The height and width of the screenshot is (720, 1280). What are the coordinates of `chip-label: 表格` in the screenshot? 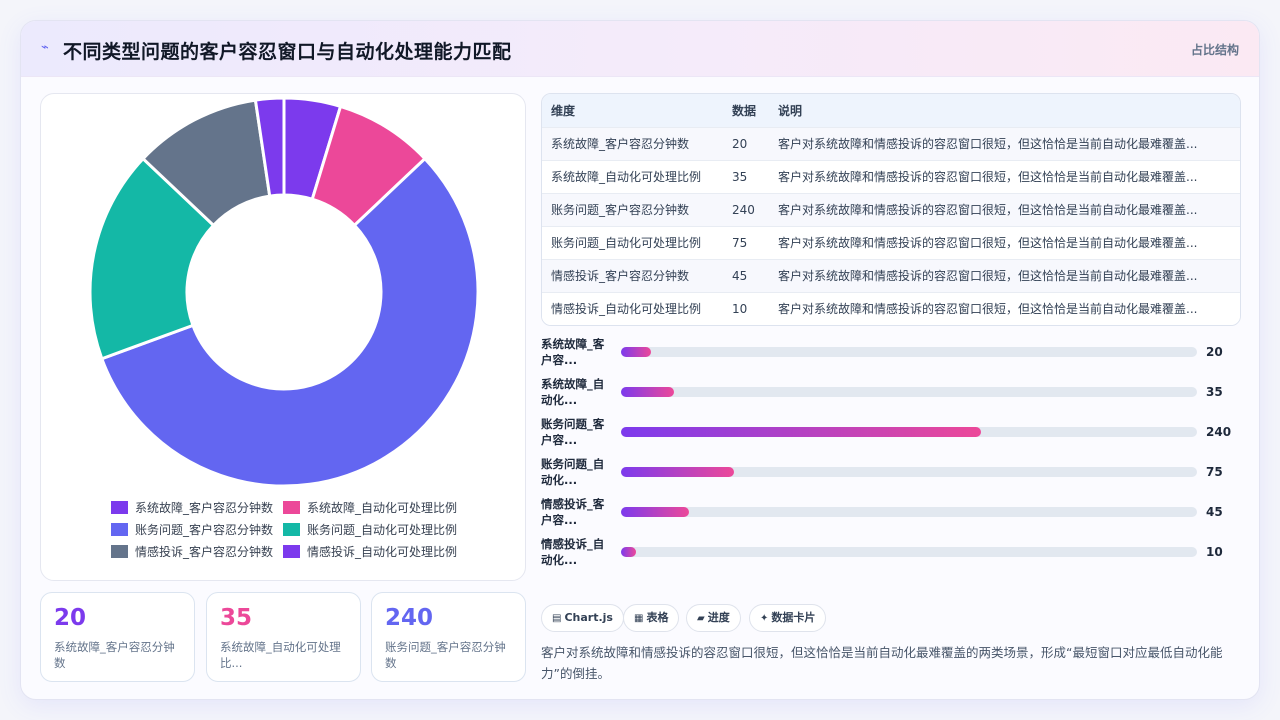 It's located at (657, 617).